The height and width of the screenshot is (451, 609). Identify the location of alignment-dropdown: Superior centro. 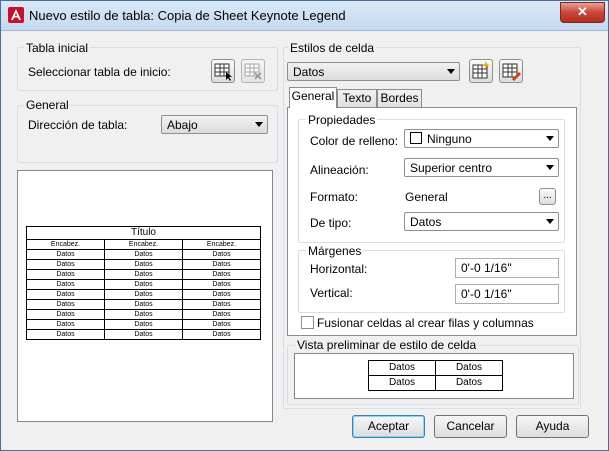
(481, 167).